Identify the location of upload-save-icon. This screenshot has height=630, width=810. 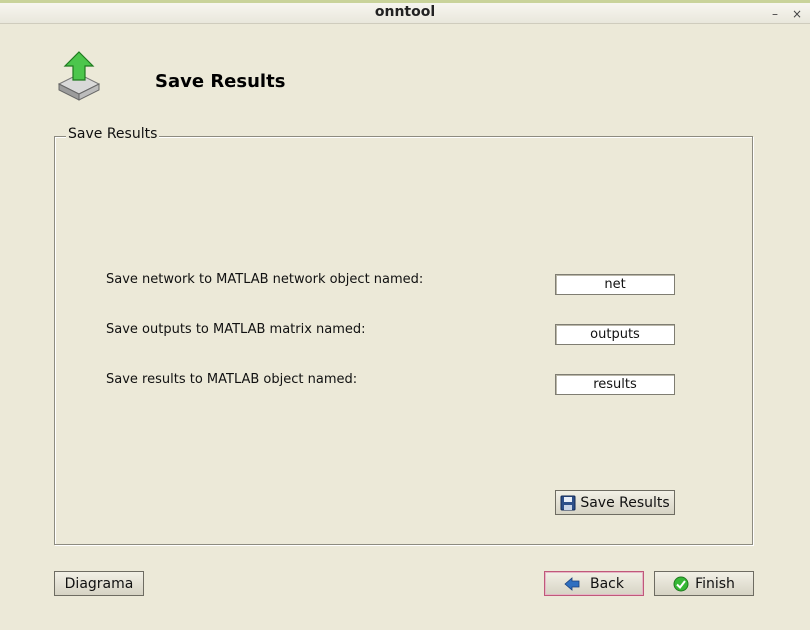
(79, 76).